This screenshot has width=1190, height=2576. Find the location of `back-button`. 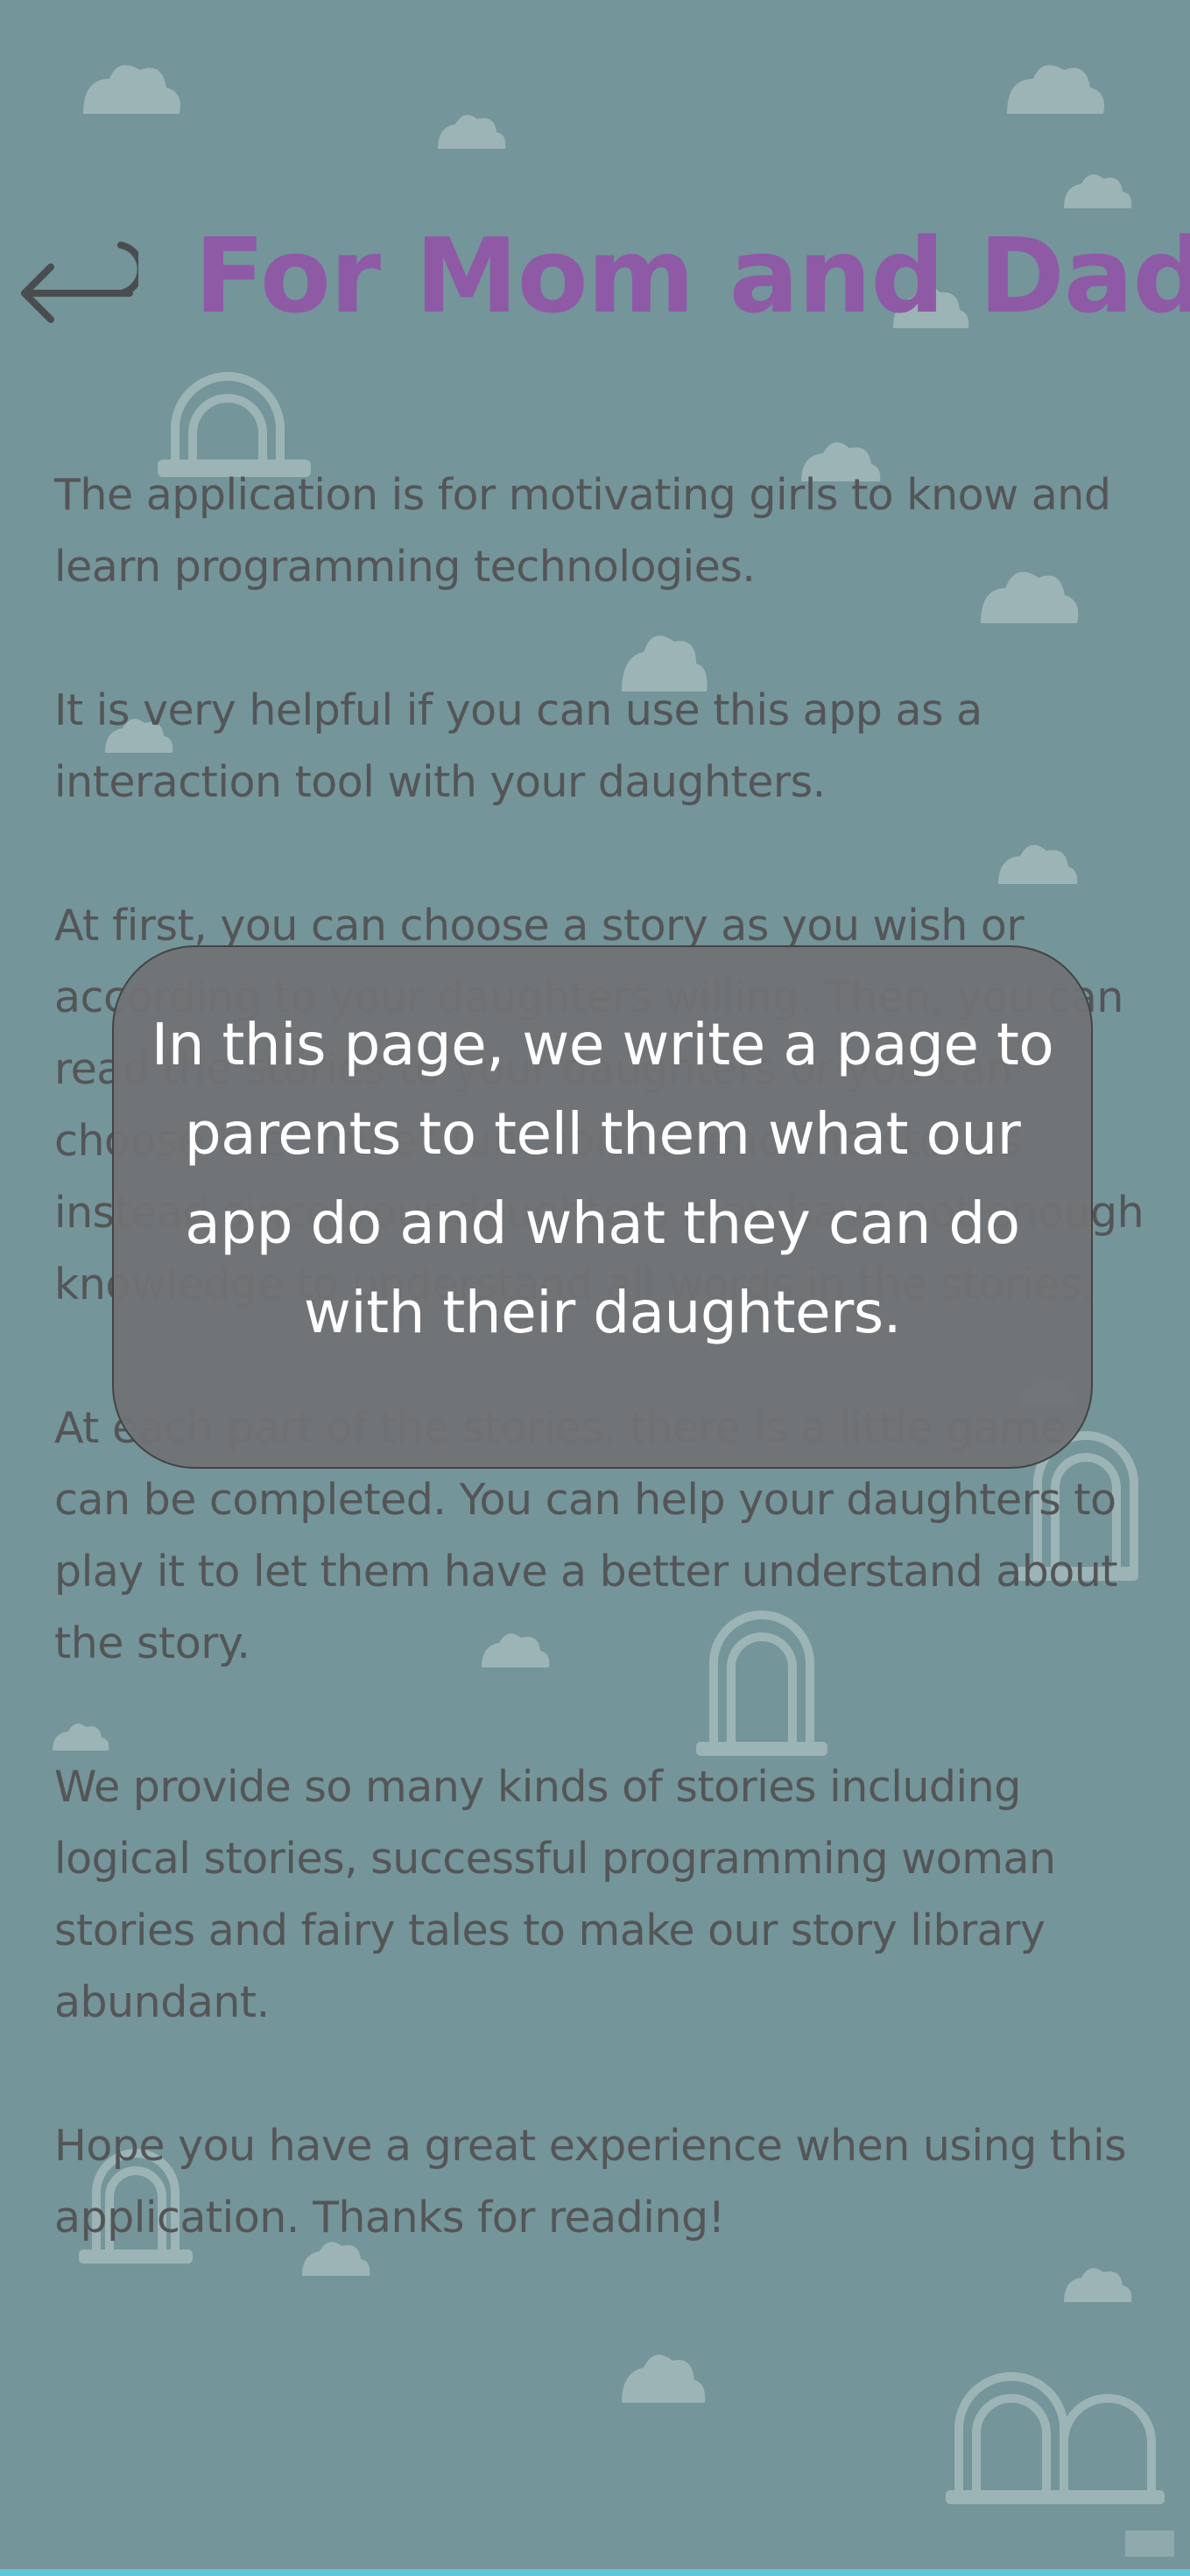

back-button is located at coordinates (80, 281).